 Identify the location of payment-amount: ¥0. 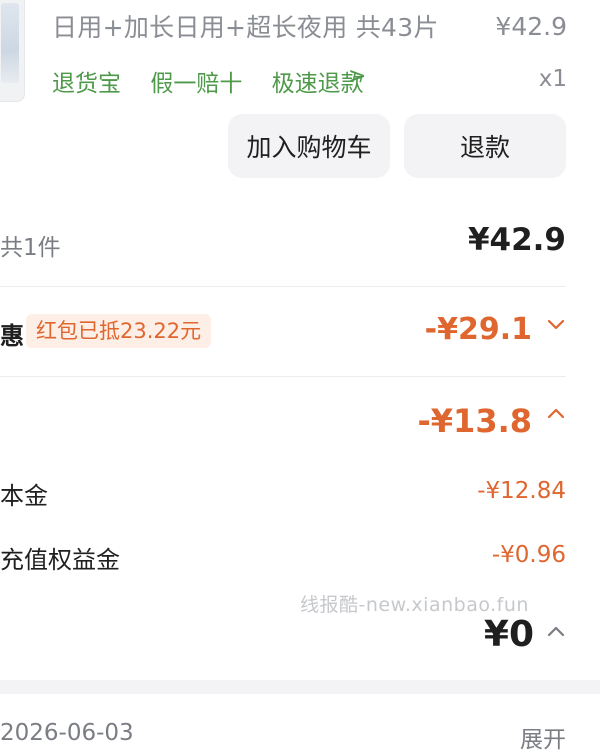
(508, 634).